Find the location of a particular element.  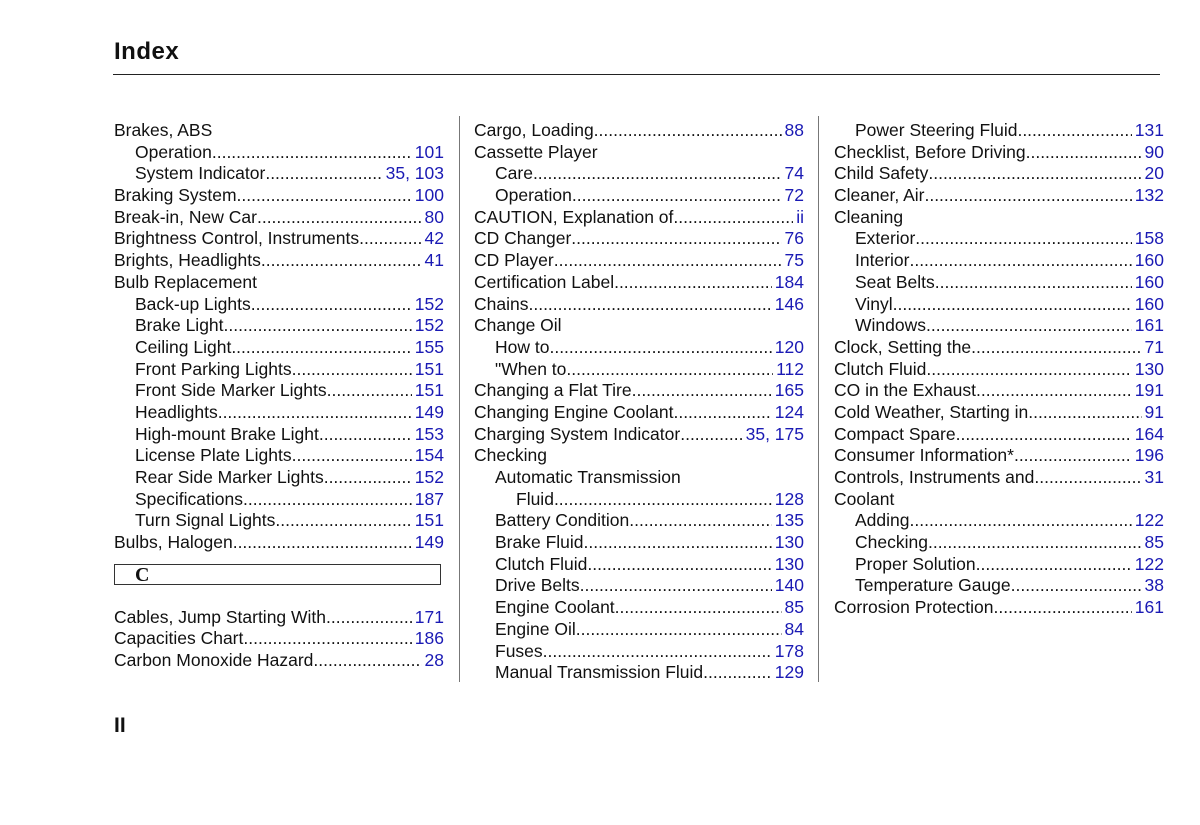

page-reference-link: 132 is located at coordinates (1148, 196).